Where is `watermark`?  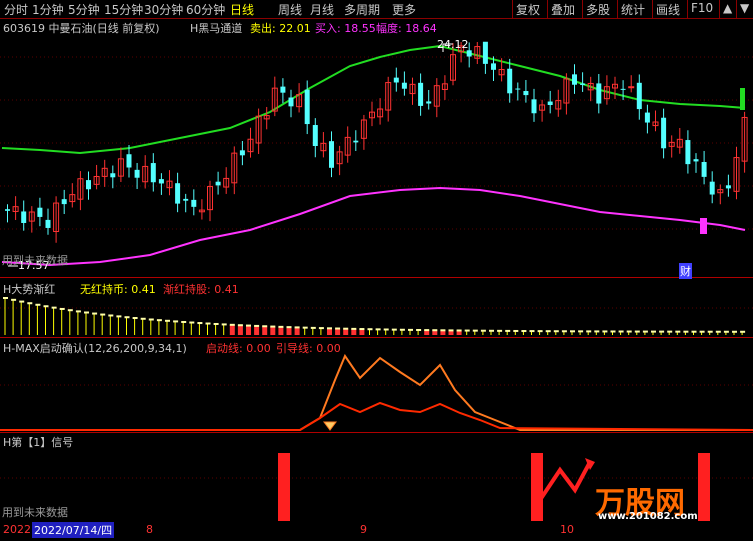
watermark is located at coordinates (566, 480).